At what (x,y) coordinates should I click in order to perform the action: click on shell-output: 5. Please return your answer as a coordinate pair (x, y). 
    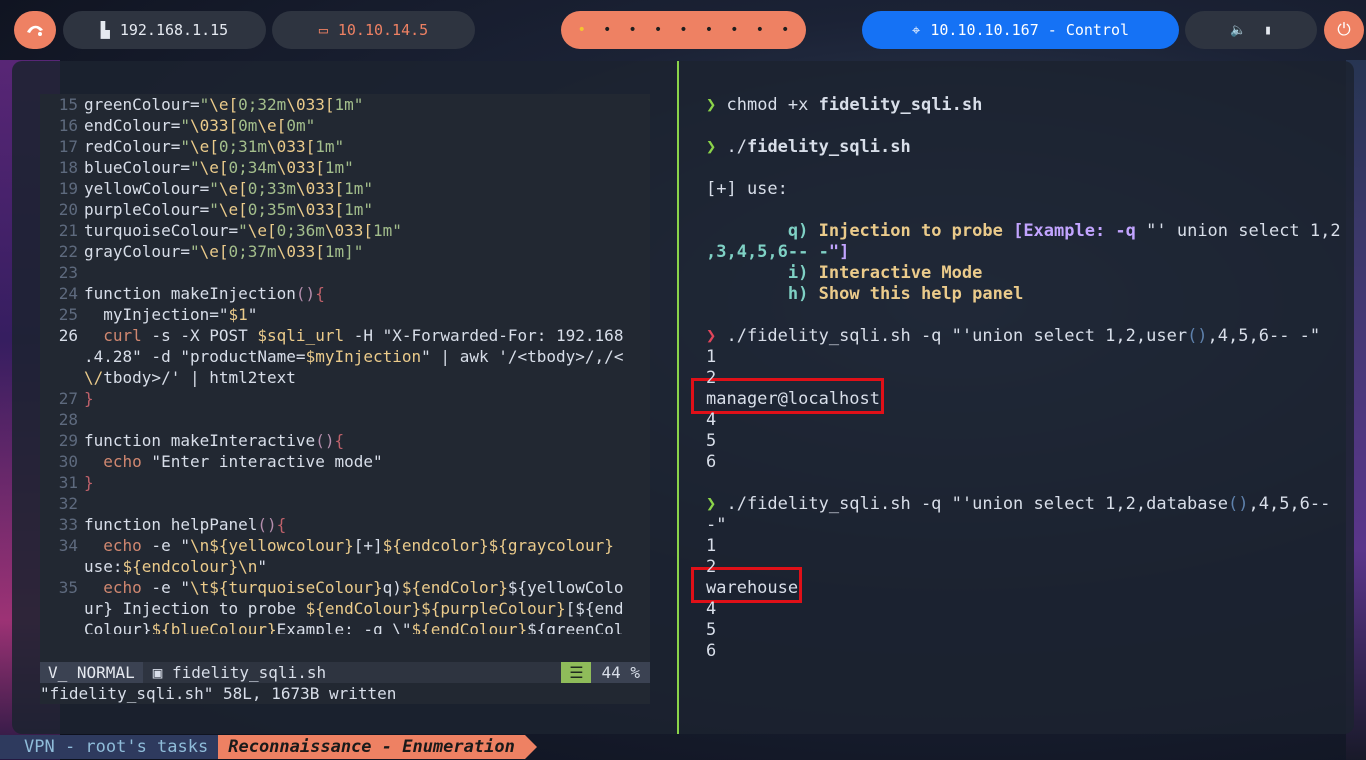
    Looking at the image, I should click on (711, 441).